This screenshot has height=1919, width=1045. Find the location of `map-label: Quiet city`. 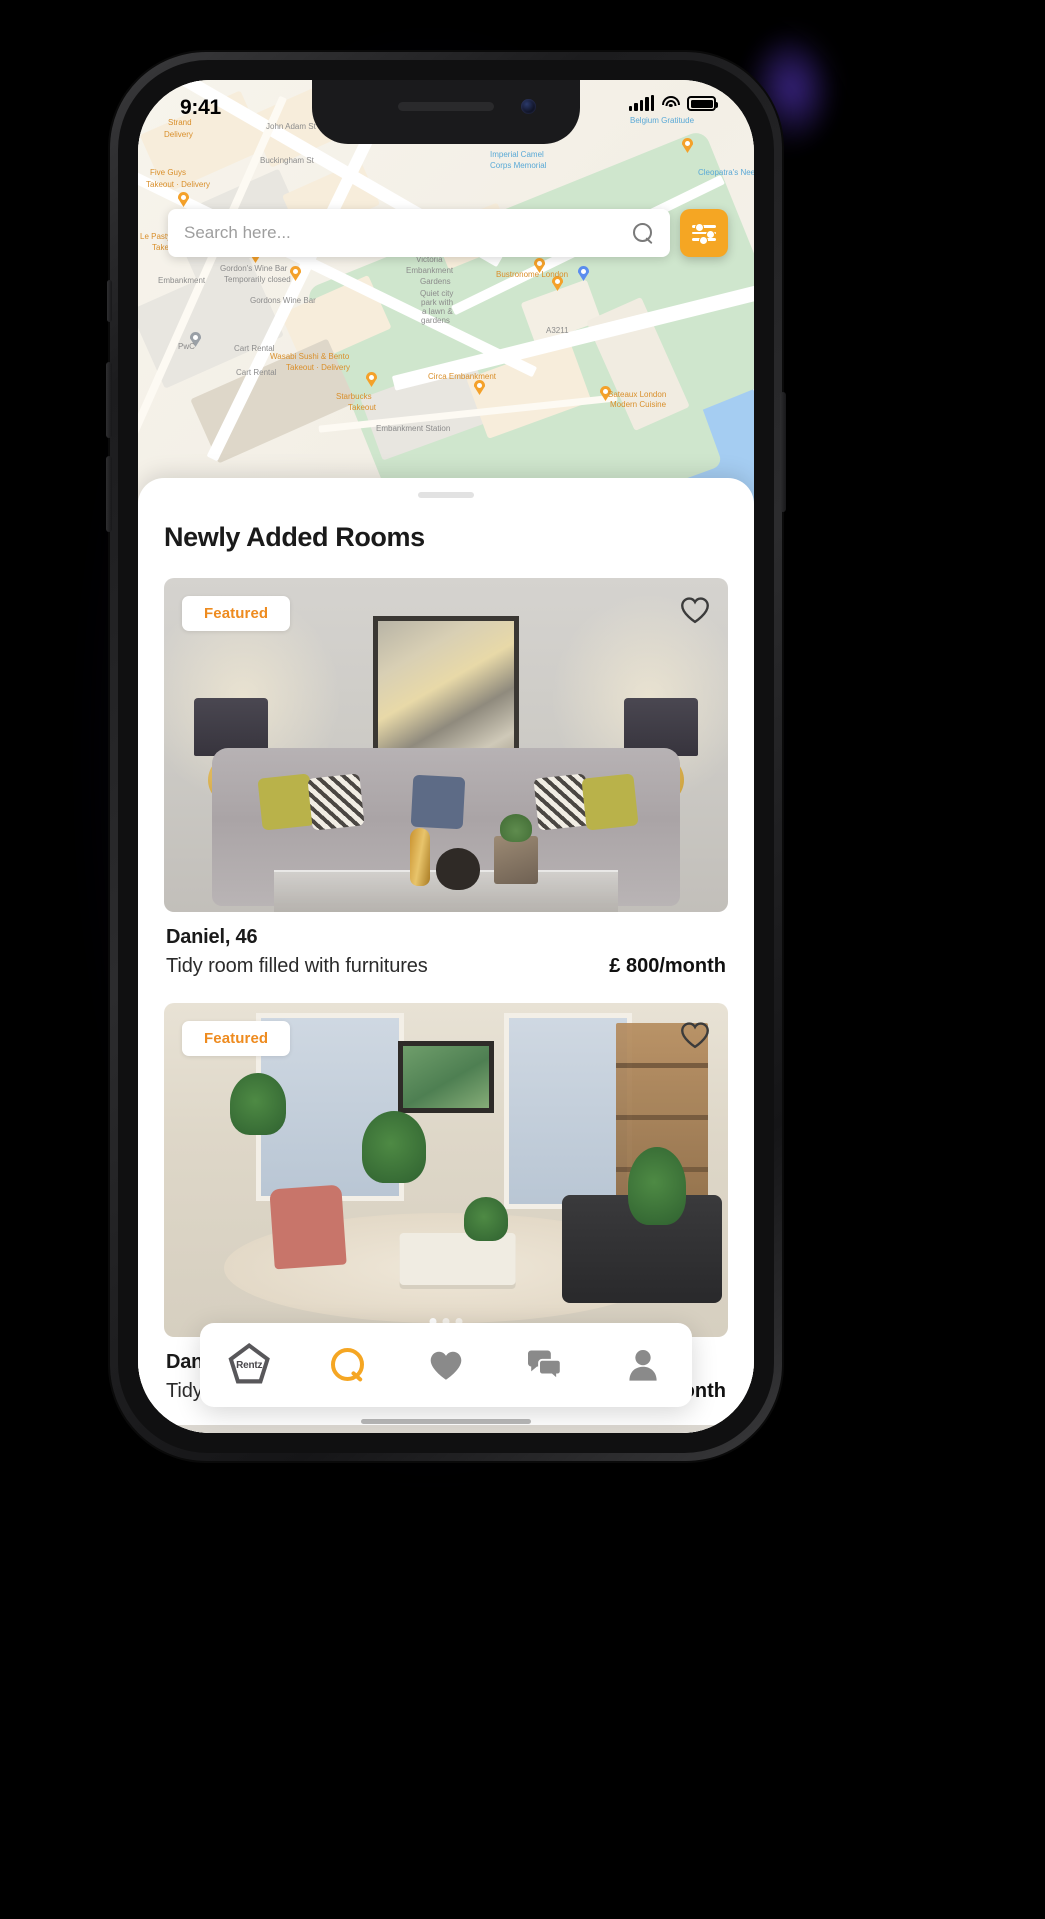

map-label: Quiet city is located at coordinates (437, 293).